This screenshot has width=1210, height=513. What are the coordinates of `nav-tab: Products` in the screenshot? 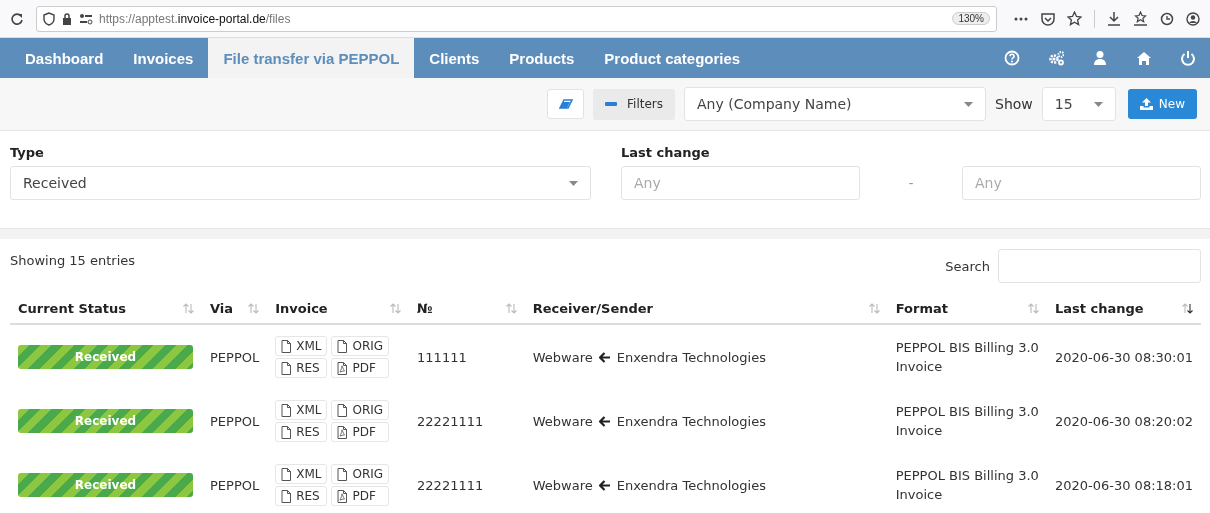 It's located at (542, 58).